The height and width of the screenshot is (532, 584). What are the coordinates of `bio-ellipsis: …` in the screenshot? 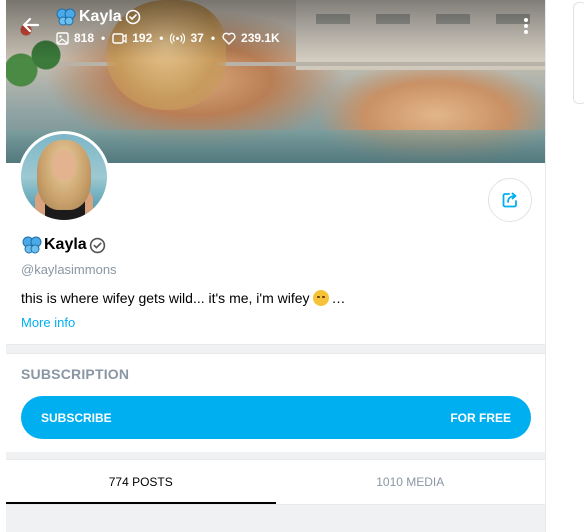 It's located at (338, 298).